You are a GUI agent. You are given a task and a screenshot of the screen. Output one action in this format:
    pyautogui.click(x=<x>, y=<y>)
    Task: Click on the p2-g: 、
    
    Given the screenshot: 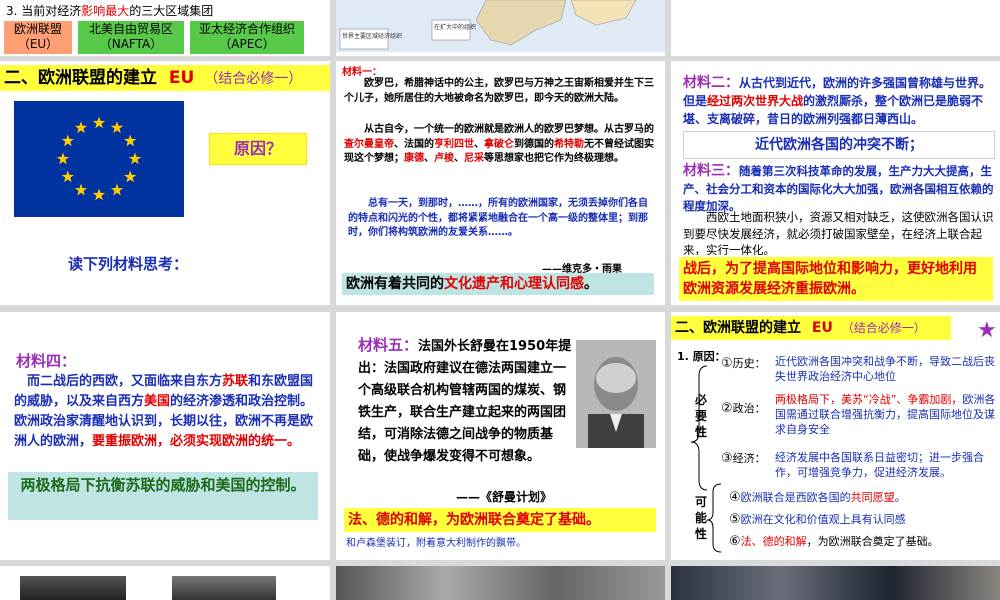 What is the action you would take?
    pyautogui.click(x=459, y=158)
    